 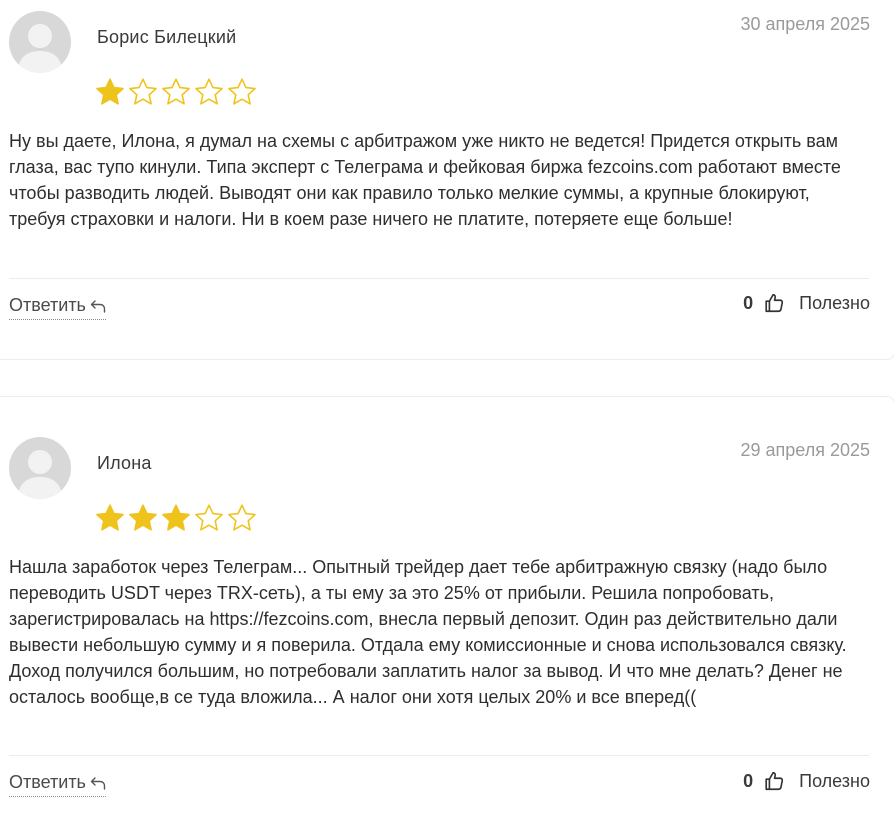 I want to click on review-date: 30 апреля 2025, so click(x=805, y=24).